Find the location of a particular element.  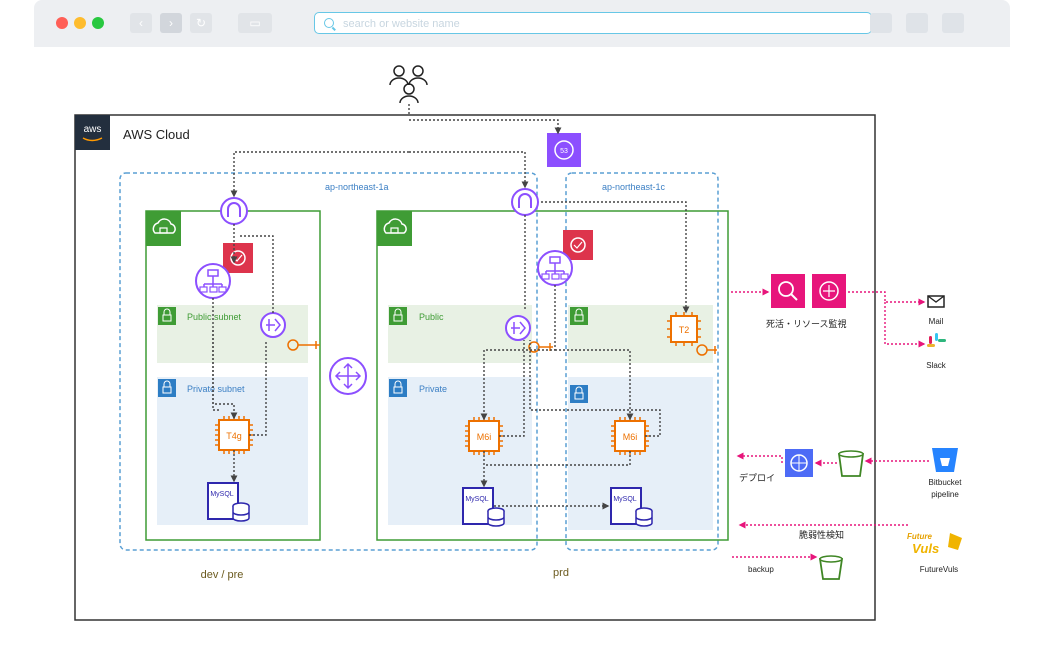

private-subnet-dev-label: Private subnet is located at coordinates (216, 389).